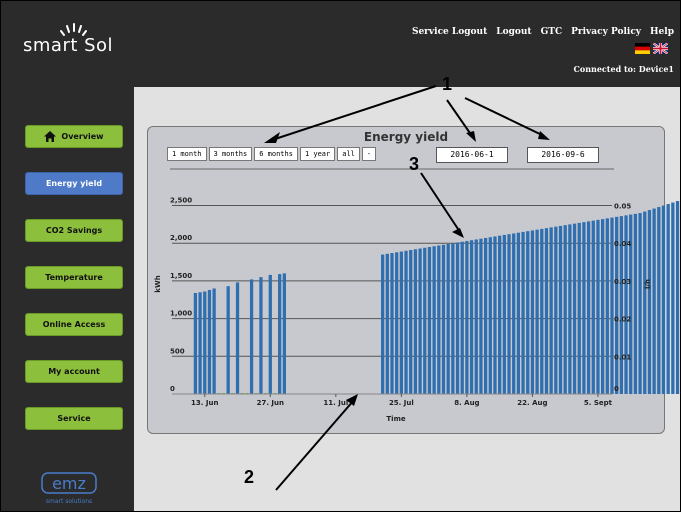 This screenshot has height=512, width=681. I want to click on y2-tick-label: 0, so click(616, 389).